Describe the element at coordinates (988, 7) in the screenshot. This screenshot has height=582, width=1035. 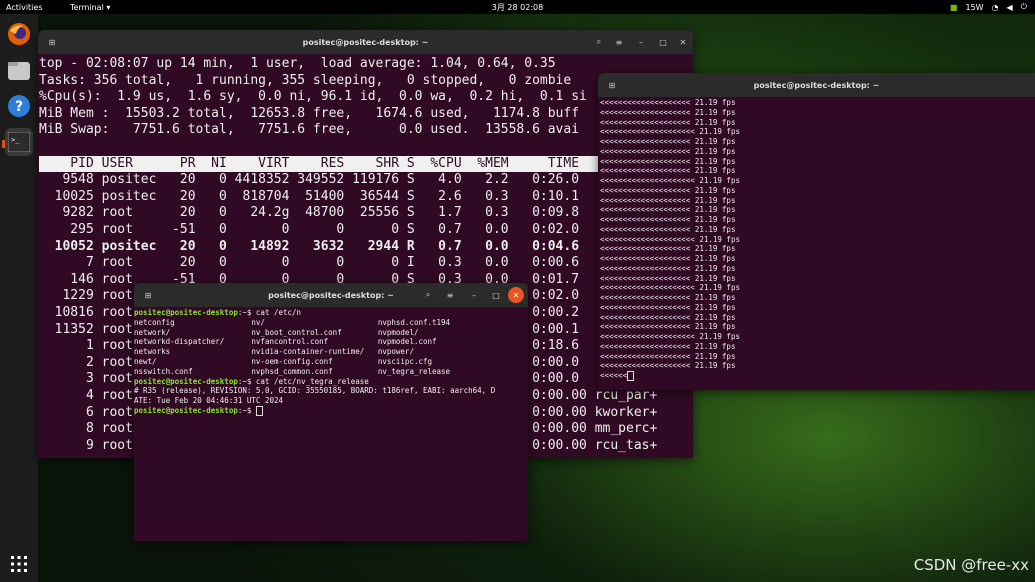
I see `system-tray: ■ 15W ◔ ◀ ⏻` at that location.